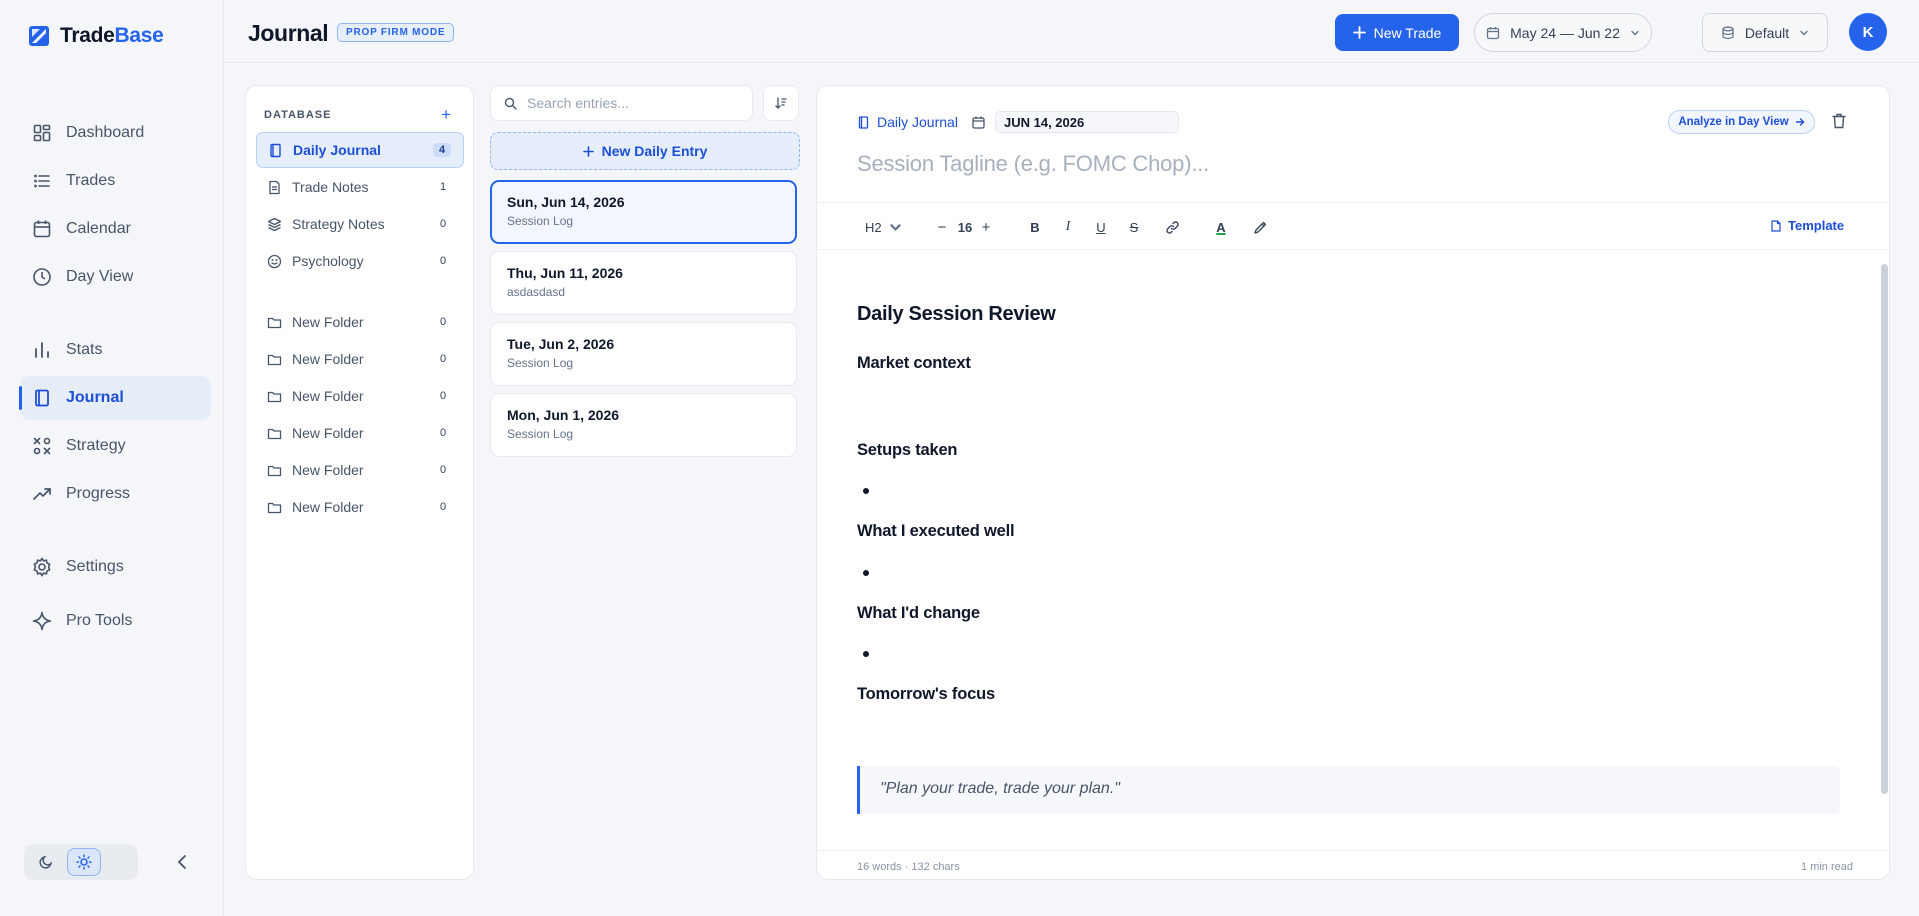  Describe the element at coordinates (182, 862) in the screenshot. I see `collapse-sidebar-icon` at that location.